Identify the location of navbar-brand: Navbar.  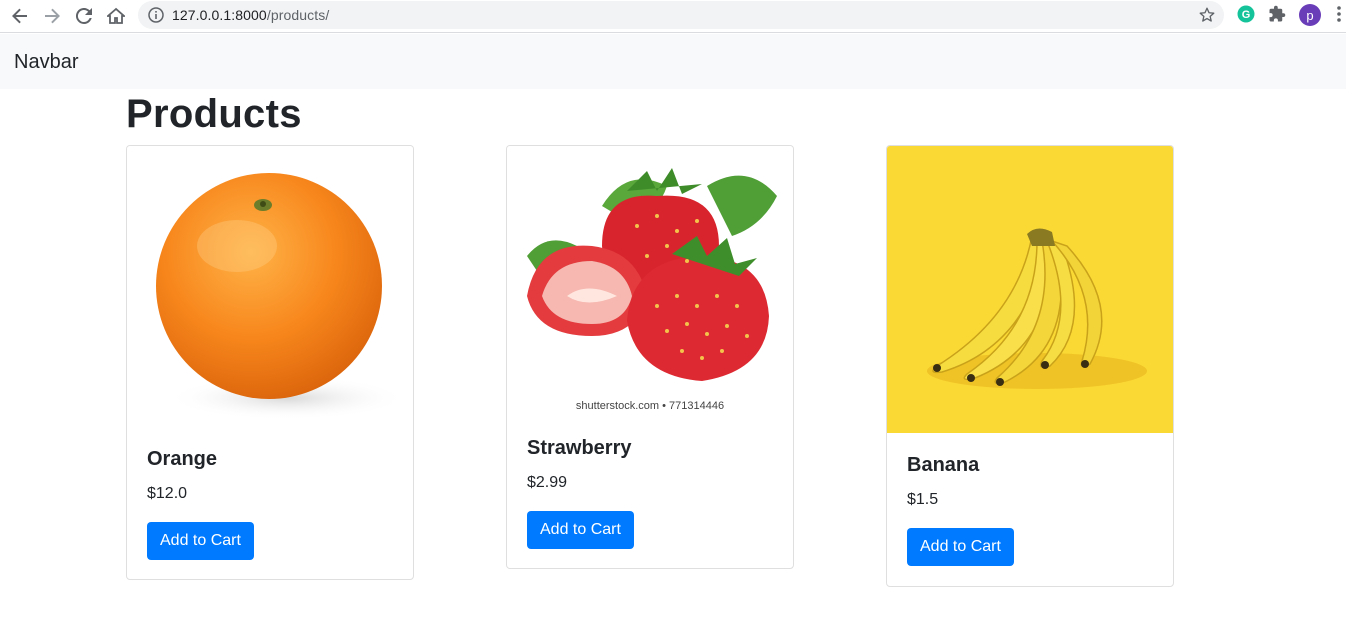
(46, 62).